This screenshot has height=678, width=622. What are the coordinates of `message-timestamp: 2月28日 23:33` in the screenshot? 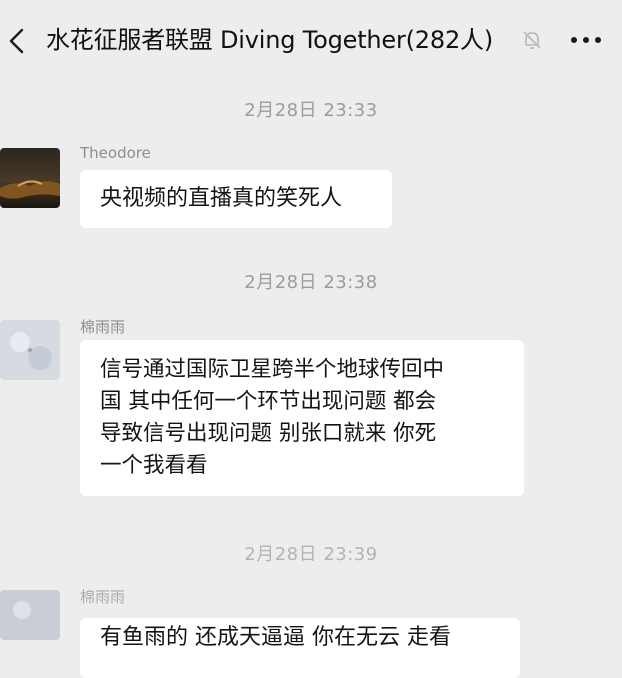 It's located at (311, 110).